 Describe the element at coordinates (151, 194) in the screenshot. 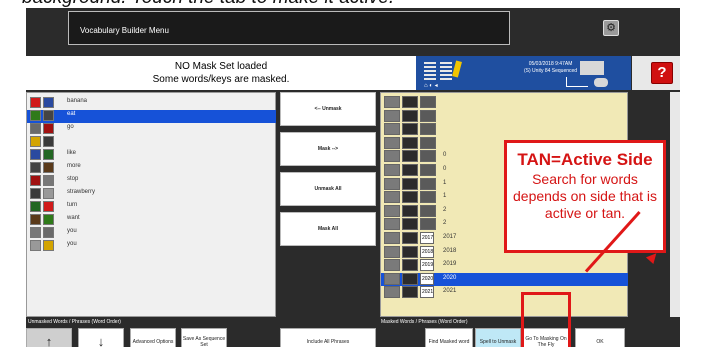

I see `list-item: strawberry` at that location.